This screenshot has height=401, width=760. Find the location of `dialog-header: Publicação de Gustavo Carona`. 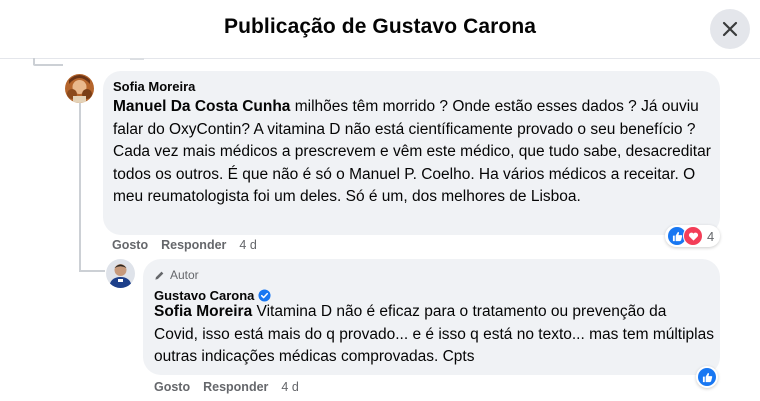

dialog-header: Publicação de Gustavo Carona is located at coordinates (380, 29).